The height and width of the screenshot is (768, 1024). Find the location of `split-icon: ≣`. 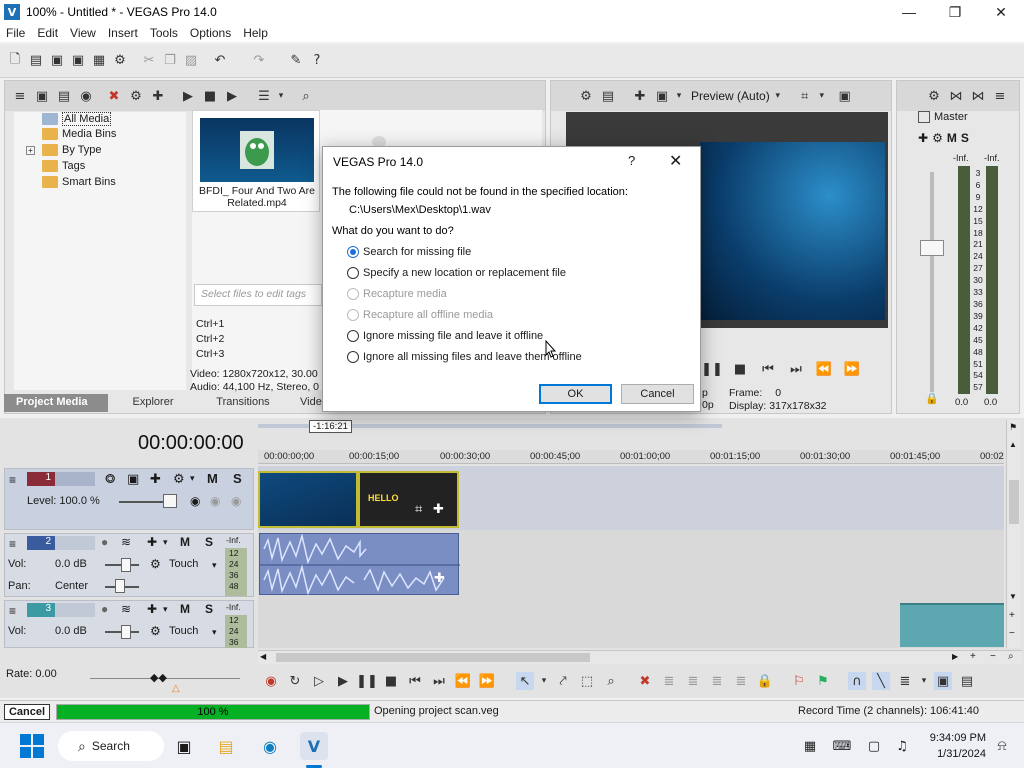

split-icon: ≣ is located at coordinates (741, 681).